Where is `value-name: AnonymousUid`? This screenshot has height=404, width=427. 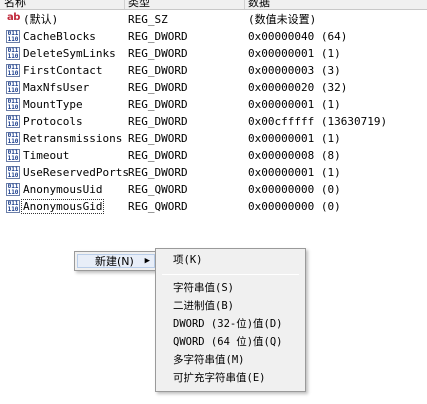
value-name: AnonymousUid is located at coordinates (62, 190).